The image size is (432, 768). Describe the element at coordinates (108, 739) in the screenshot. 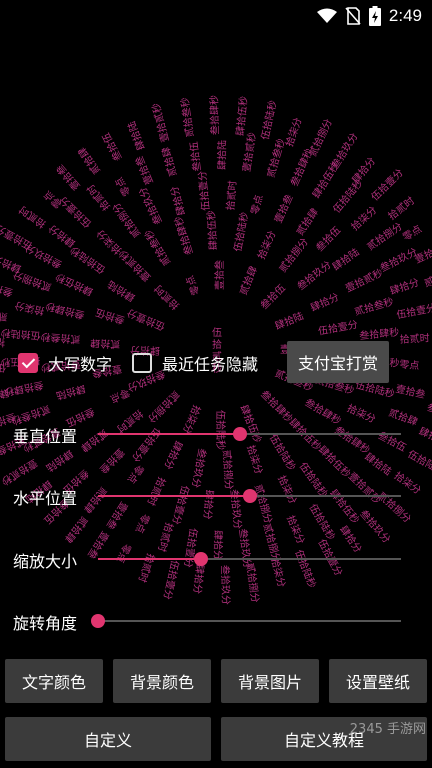

I see `custom-button: 自定义` at that location.